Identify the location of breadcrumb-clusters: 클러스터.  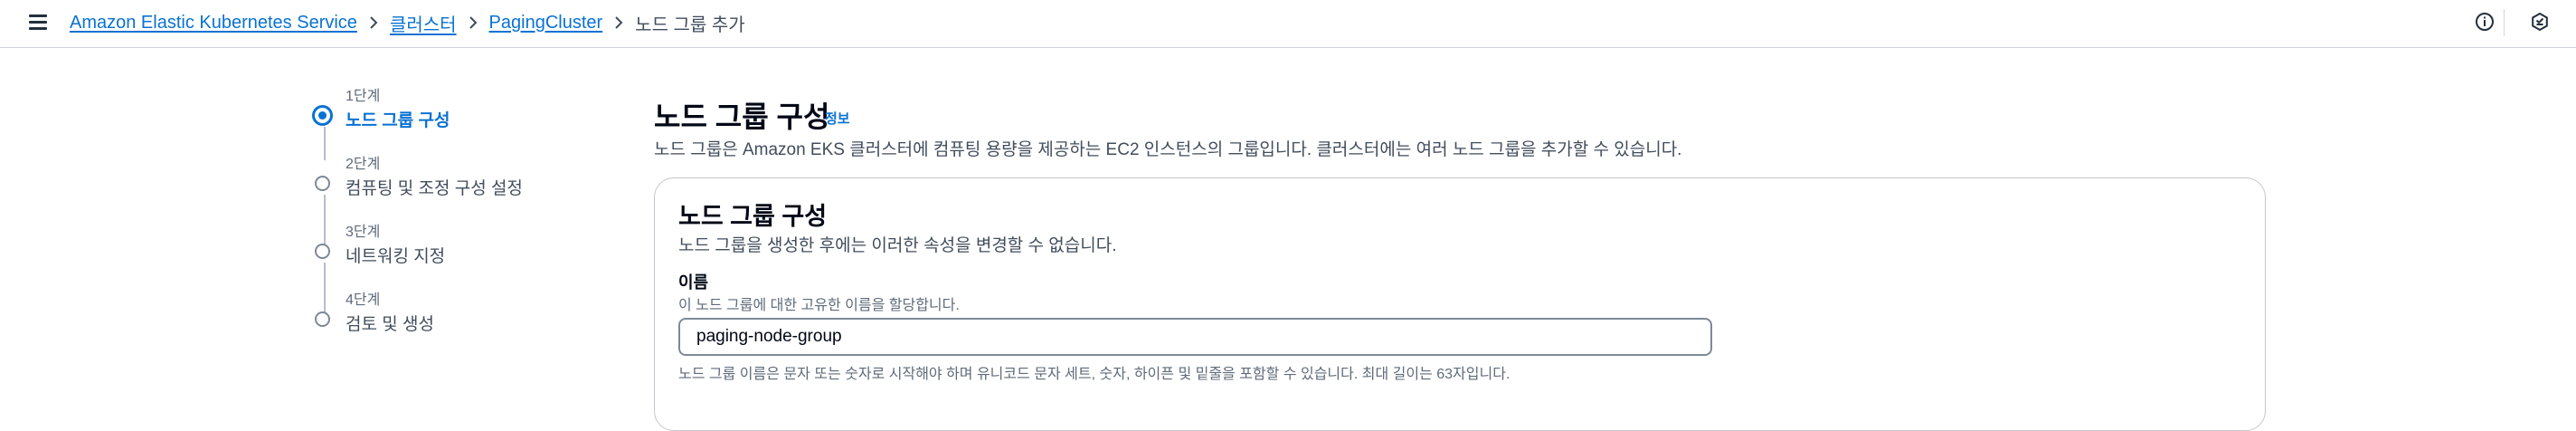
(424, 23).